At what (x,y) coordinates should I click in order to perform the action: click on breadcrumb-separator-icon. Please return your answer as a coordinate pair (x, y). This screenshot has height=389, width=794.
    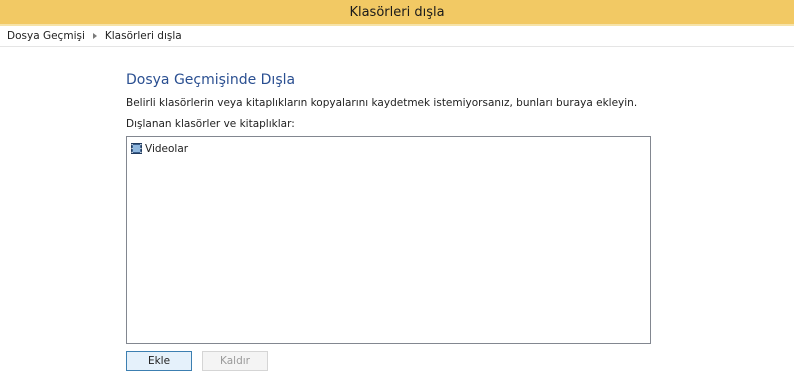
    Looking at the image, I should click on (94, 36).